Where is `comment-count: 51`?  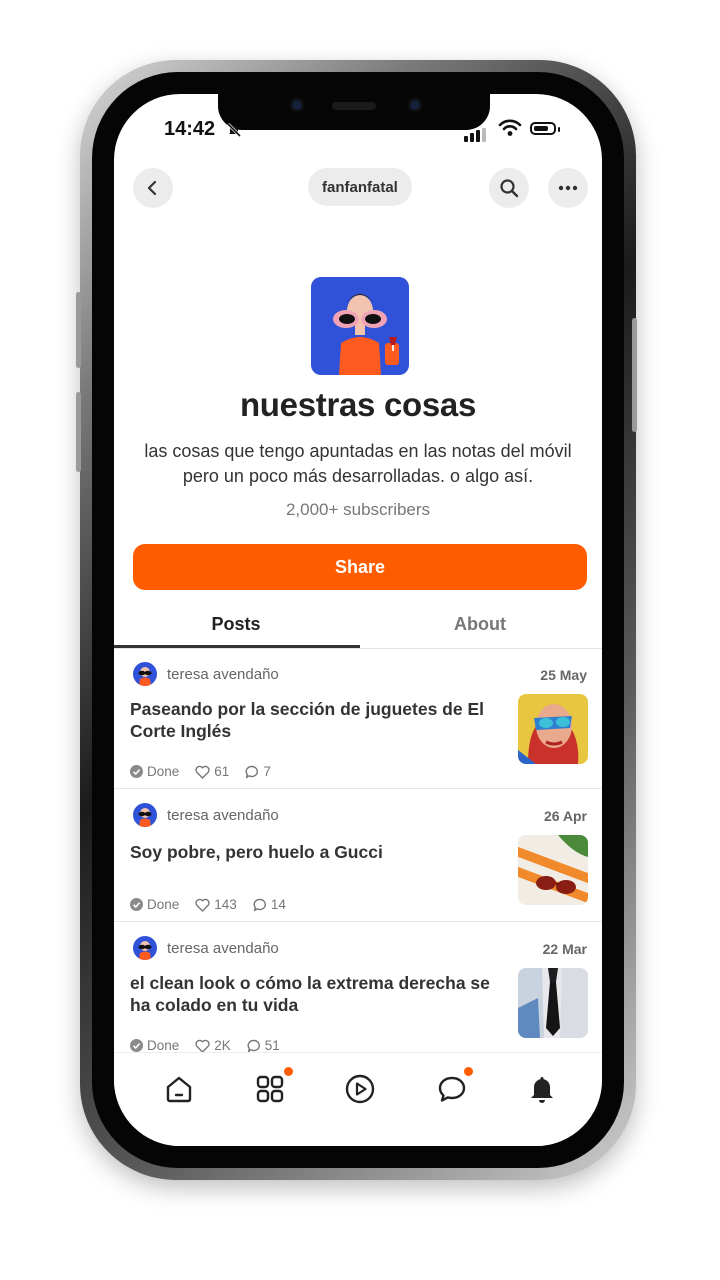 comment-count: 51 is located at coordinates (272, 1045).